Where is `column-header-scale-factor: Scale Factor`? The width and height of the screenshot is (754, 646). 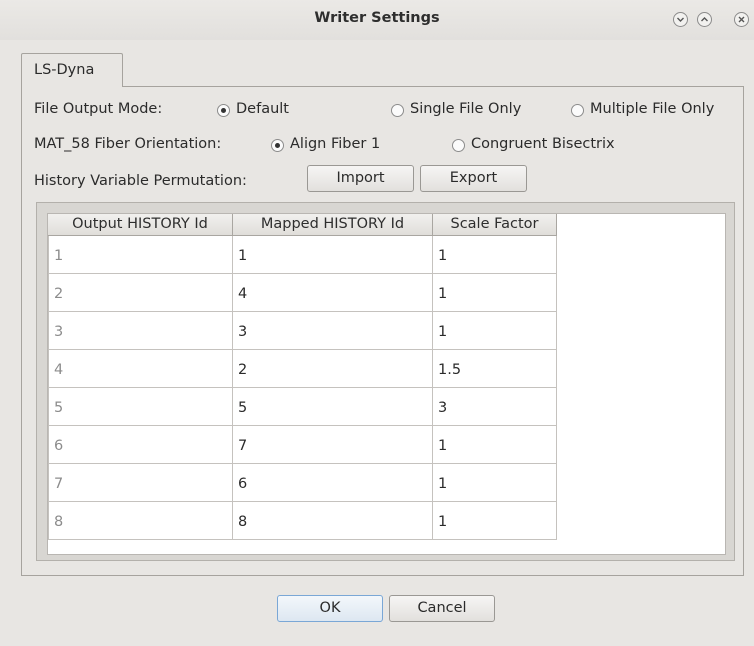 column-header-scale-factor: Scale Factor is located at coordinates (495, 225).